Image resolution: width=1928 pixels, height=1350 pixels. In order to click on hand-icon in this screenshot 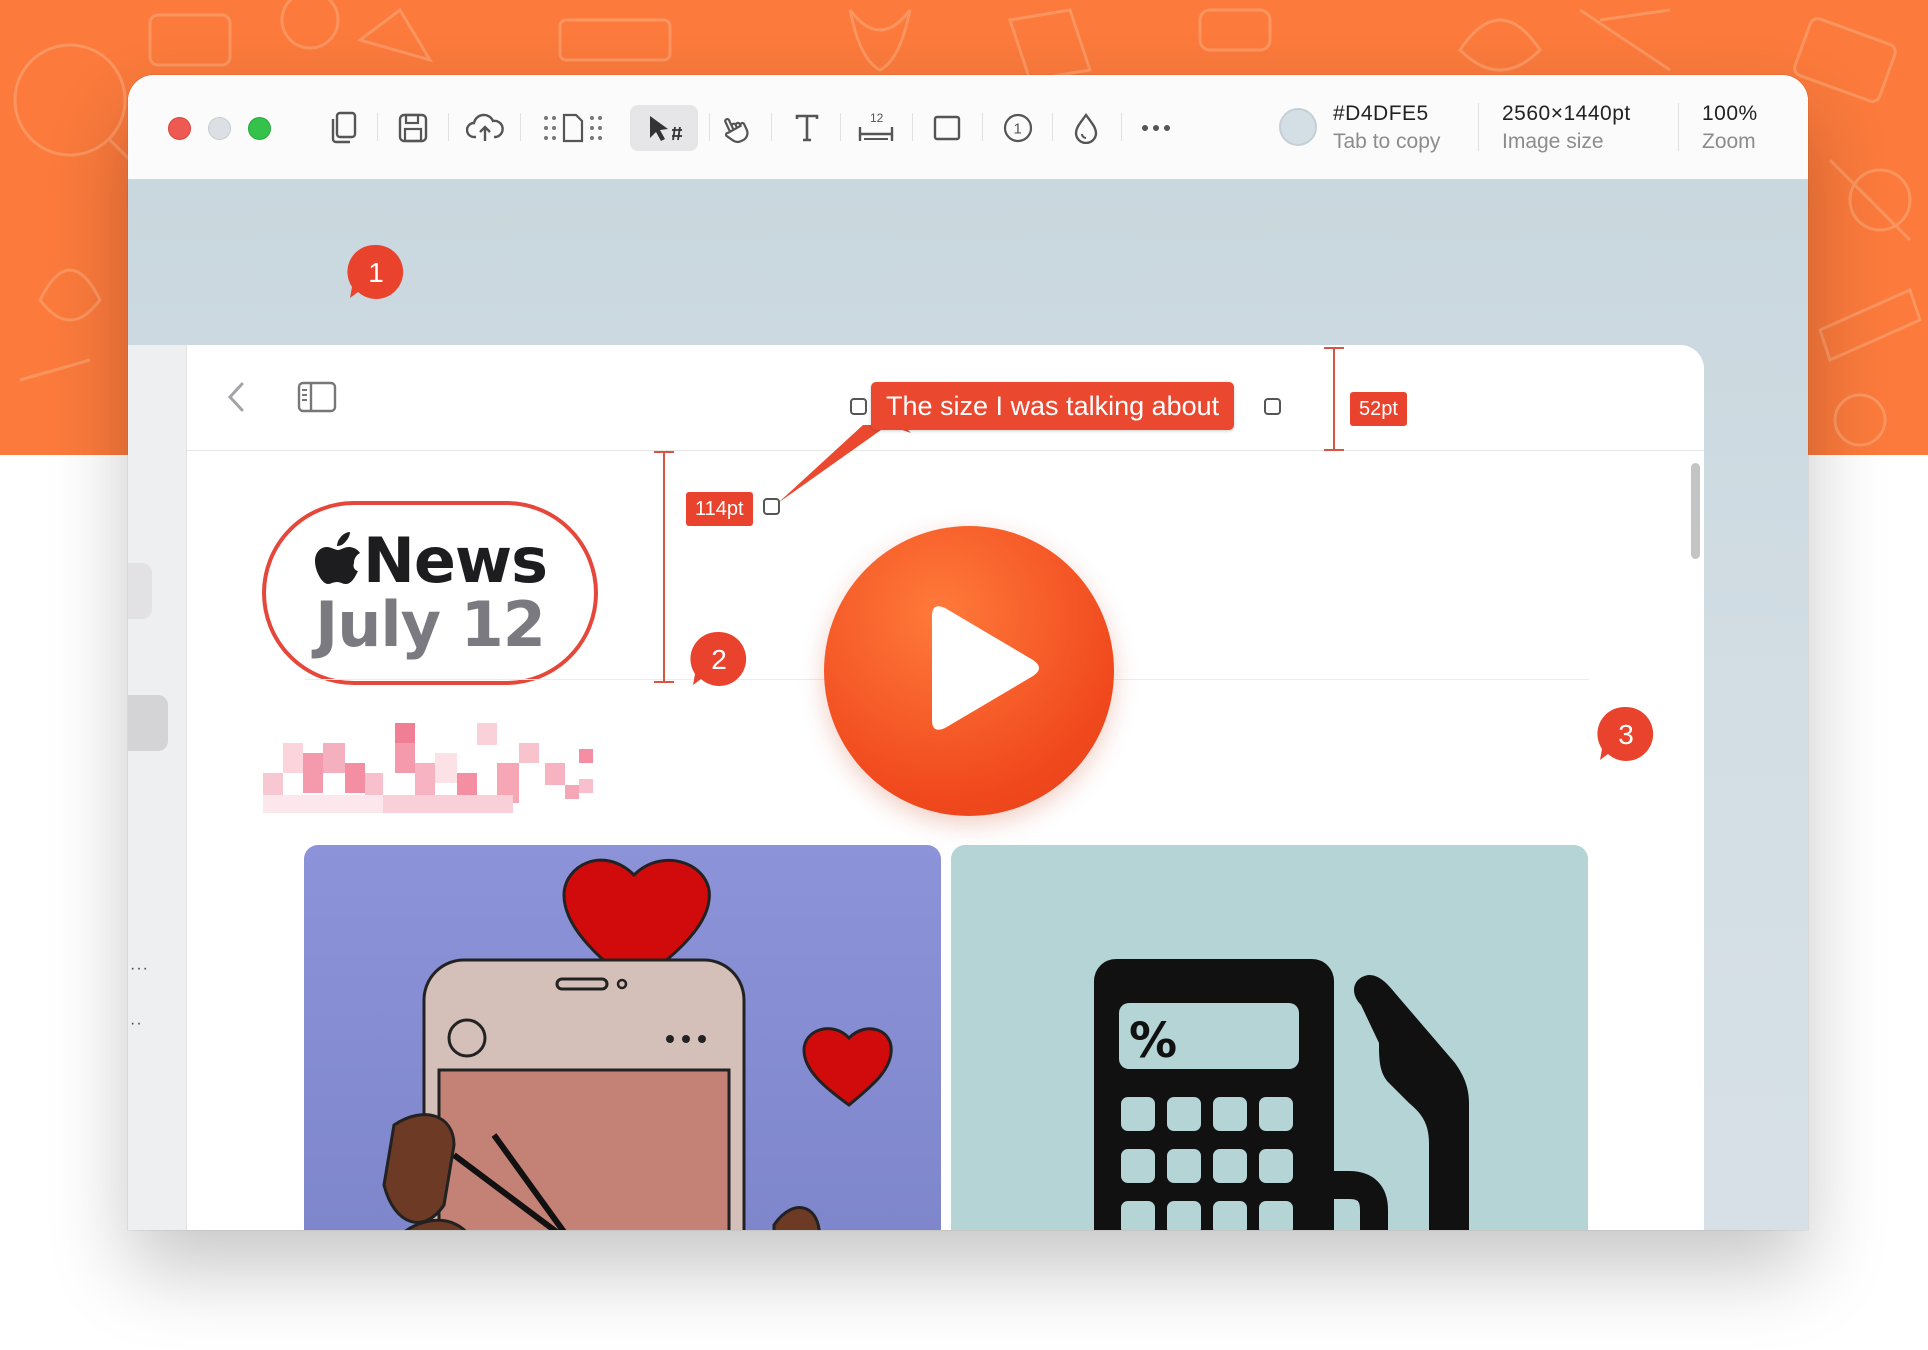, I will do `click(736, 128)`.